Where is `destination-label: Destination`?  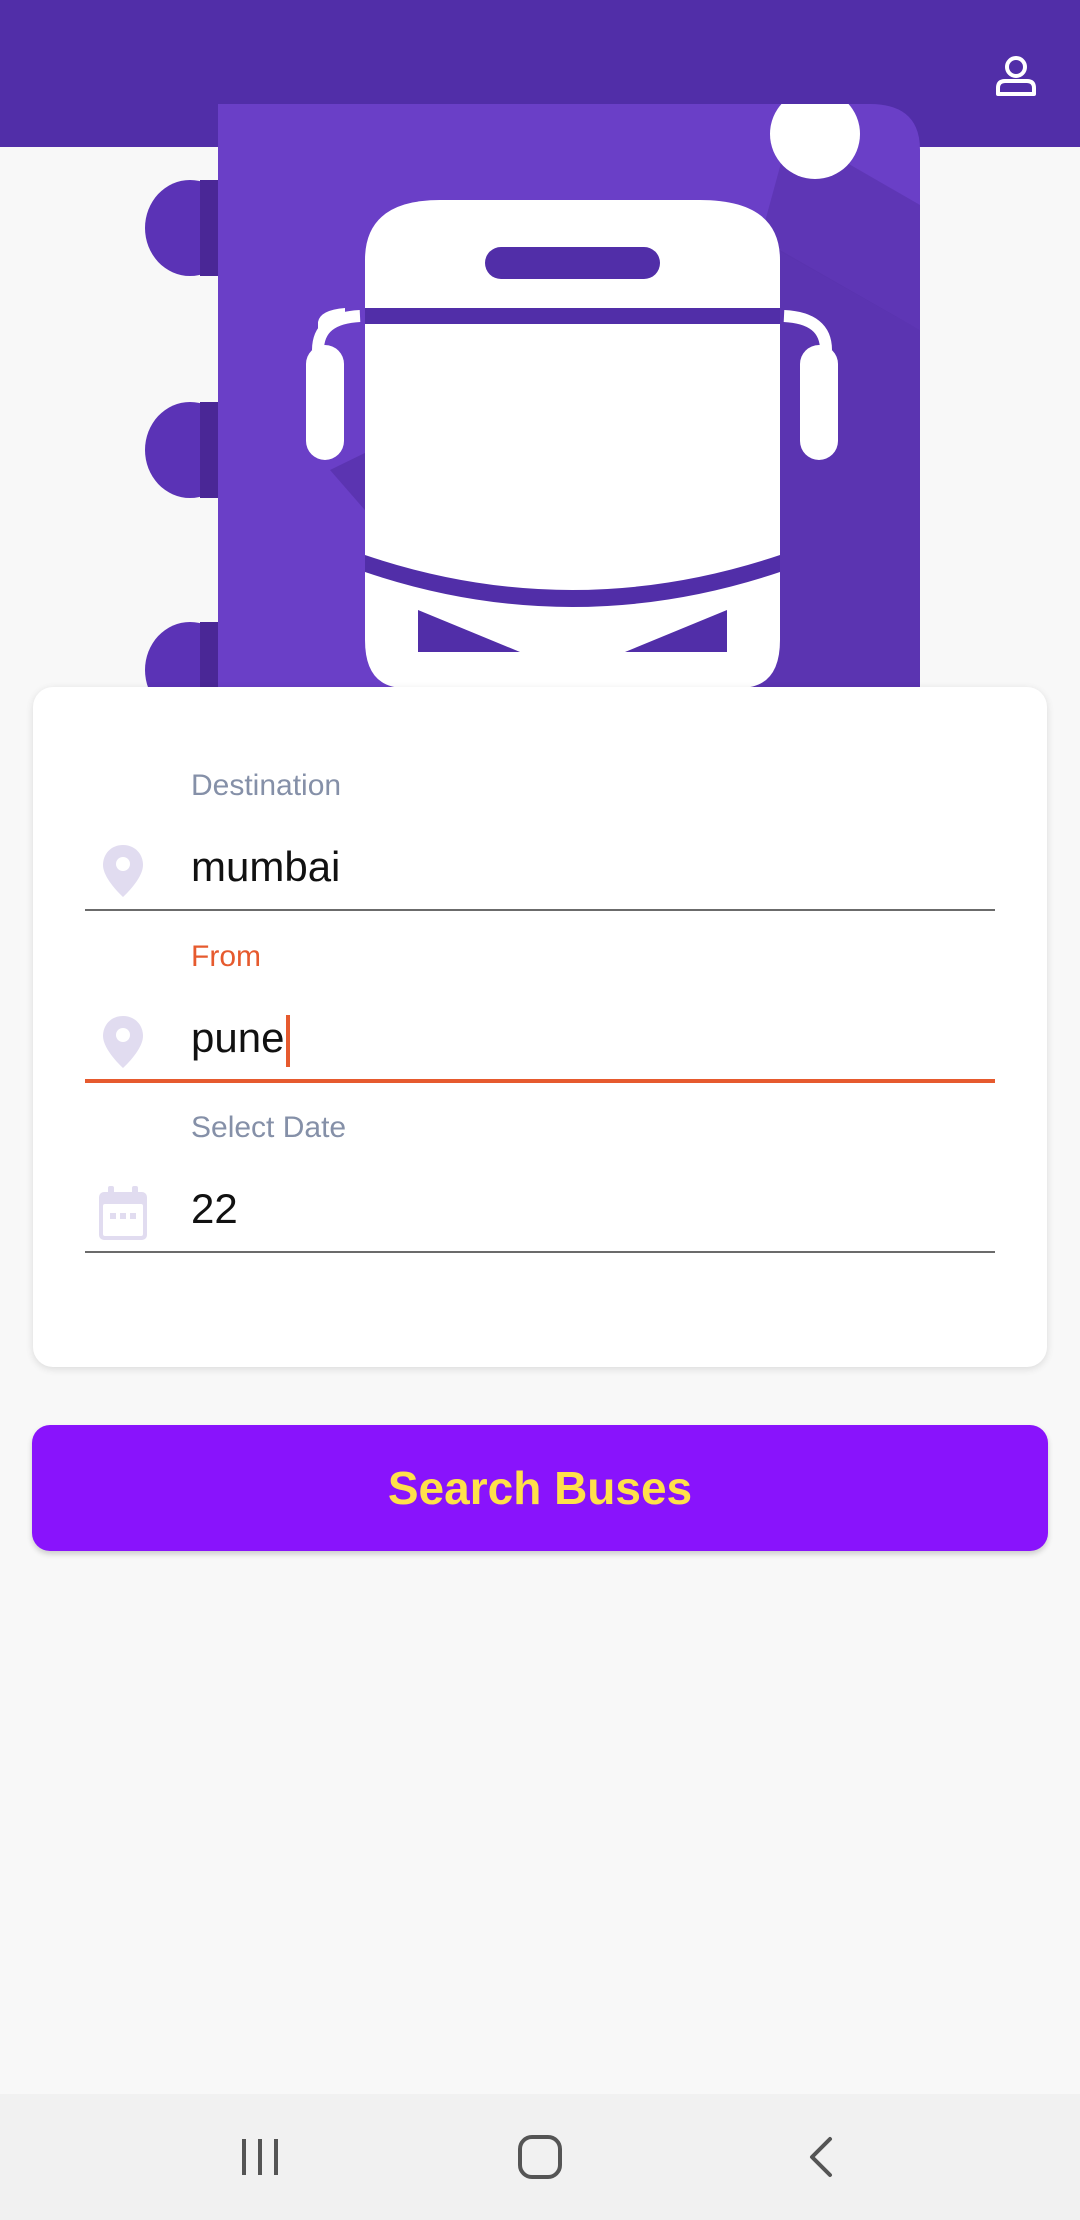 destination-label: Destination is located at coordinates (266, 785).